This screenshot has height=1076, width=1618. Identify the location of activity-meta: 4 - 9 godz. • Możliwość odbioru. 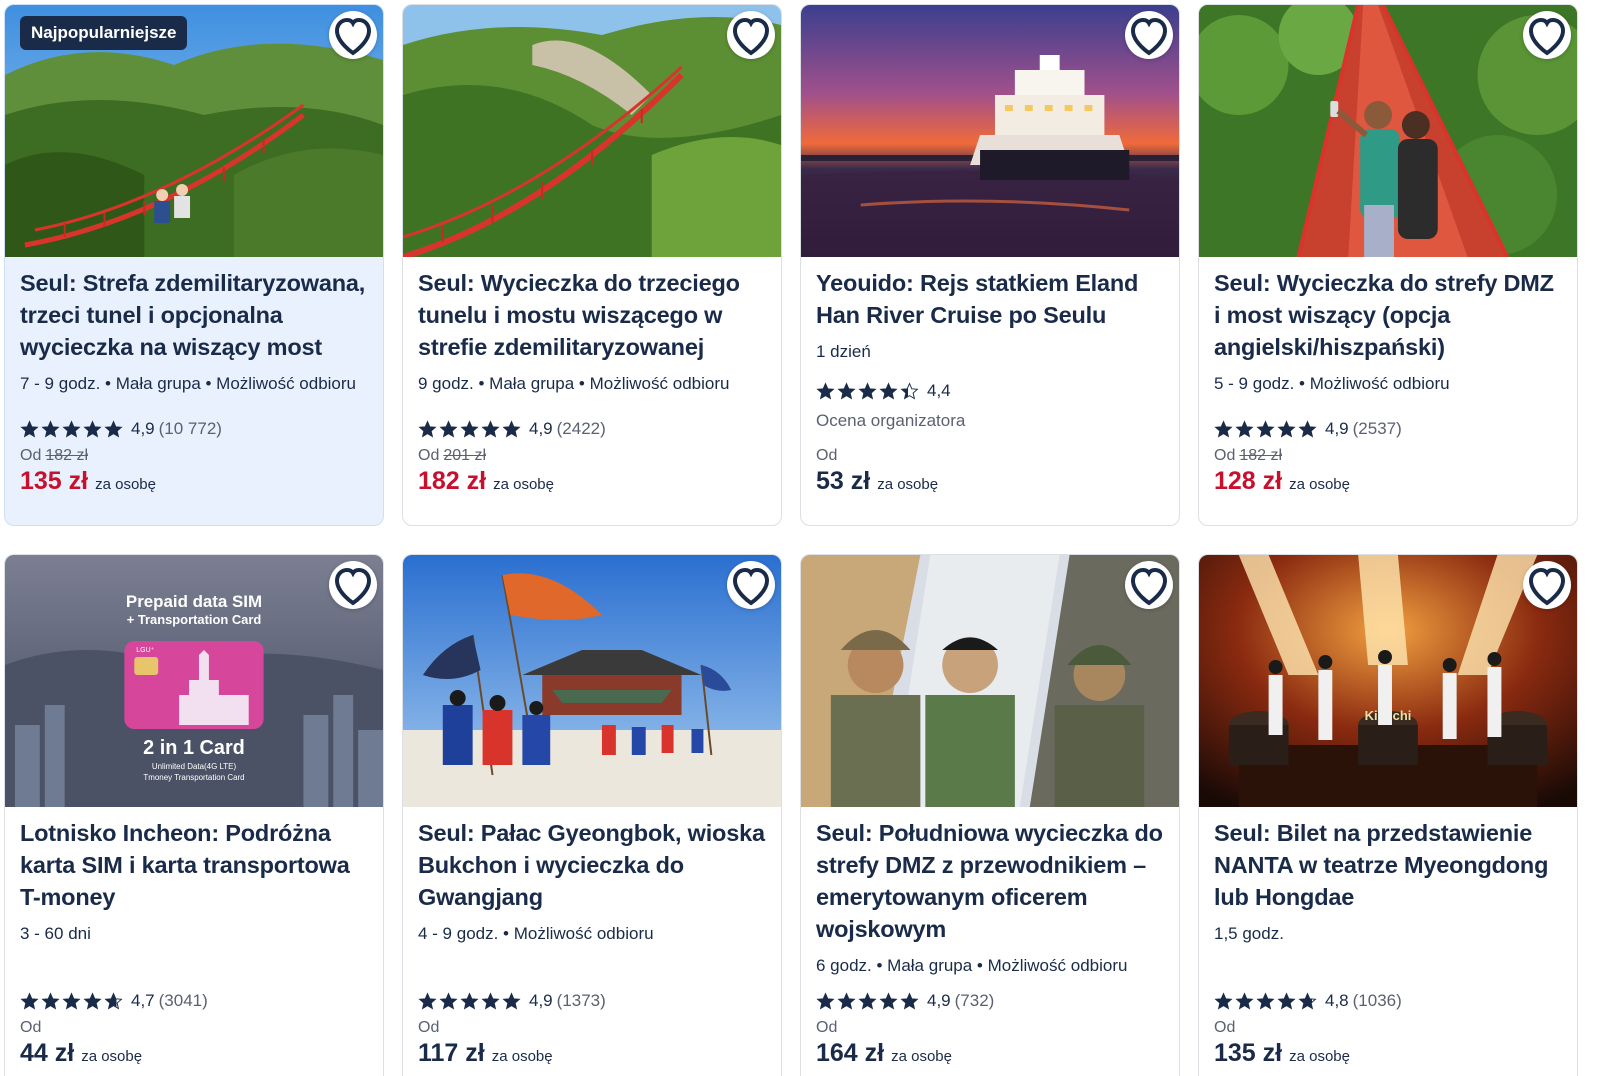
(536, 933).